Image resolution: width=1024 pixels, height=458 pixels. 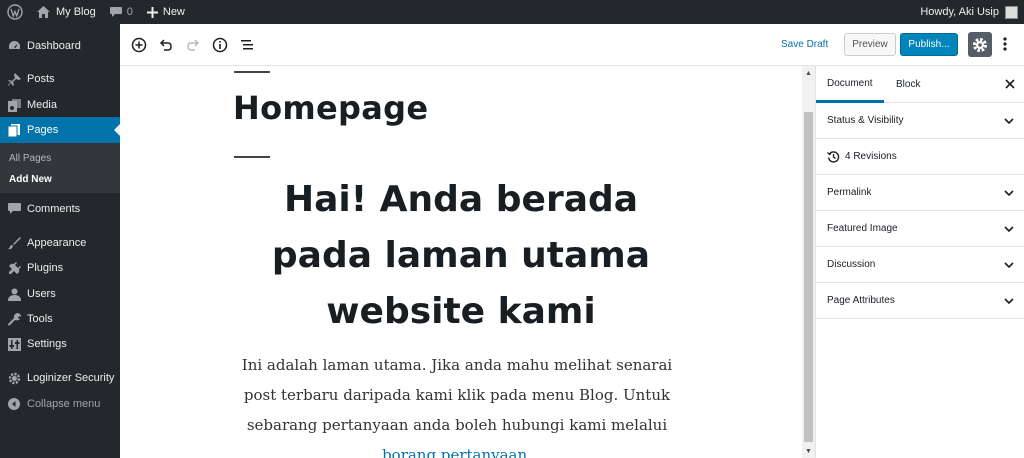 I want to click on new-content-link: New, so click(x=166, y=12).